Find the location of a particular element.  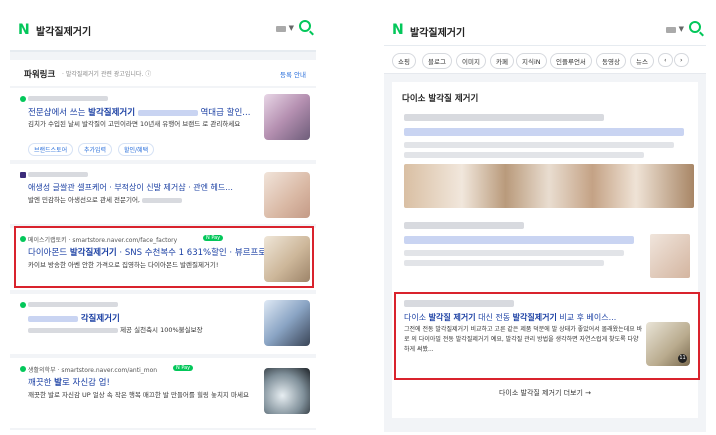

ad-chip-3: 할인/혜택 is located at coordinates (136, 149).